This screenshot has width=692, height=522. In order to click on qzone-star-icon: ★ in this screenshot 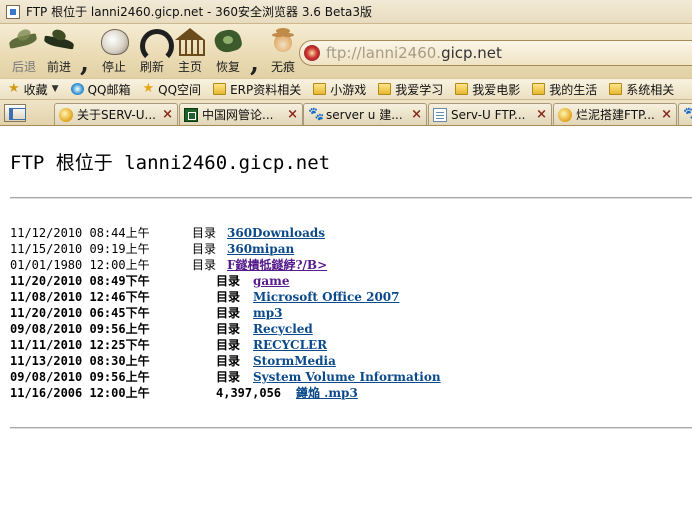, I will do `click(148, 88)`.